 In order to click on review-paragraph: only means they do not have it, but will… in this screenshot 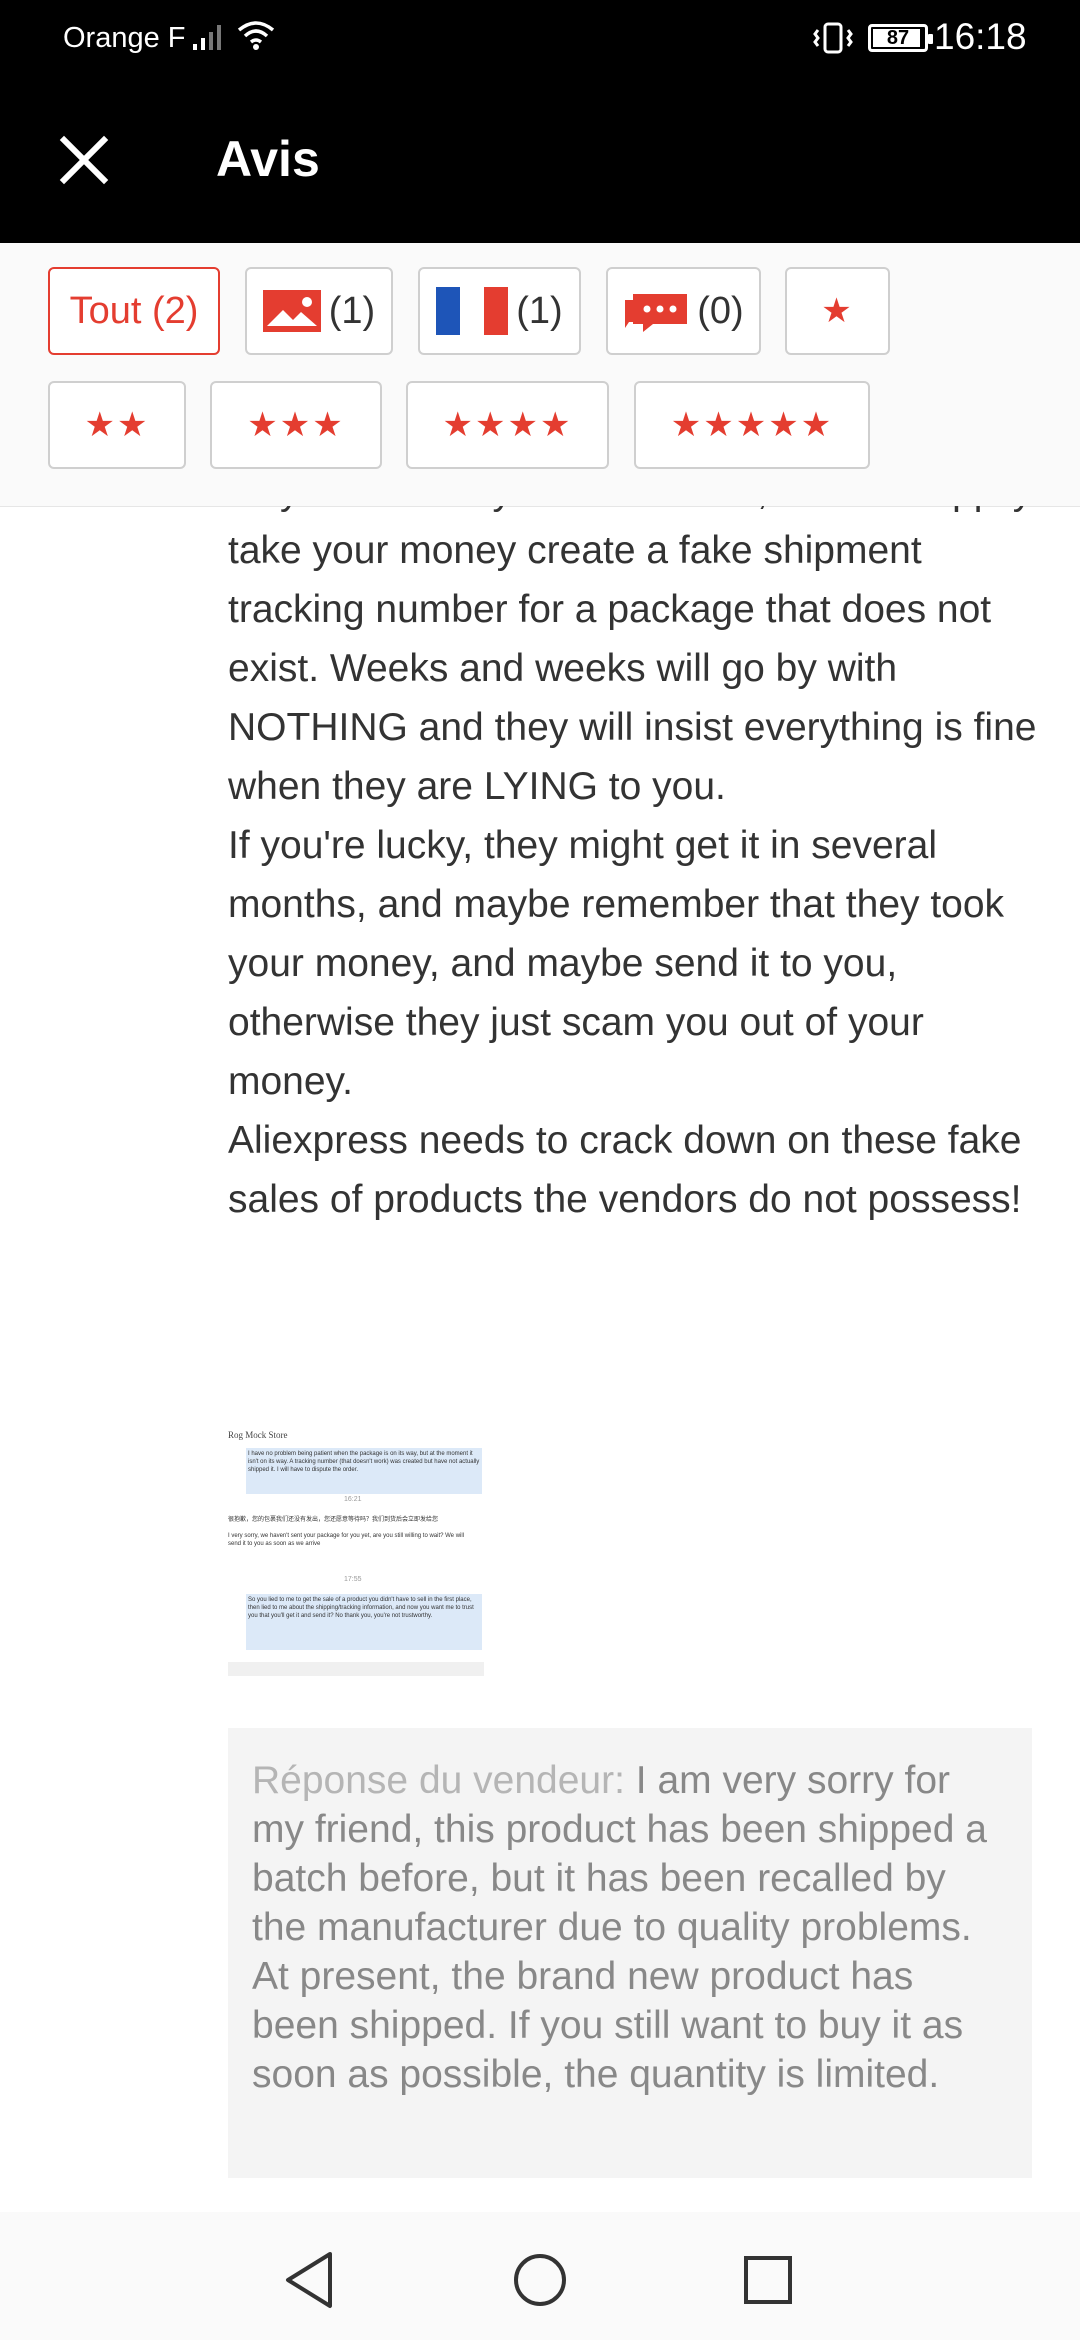, I will do `click(632, 657)`.